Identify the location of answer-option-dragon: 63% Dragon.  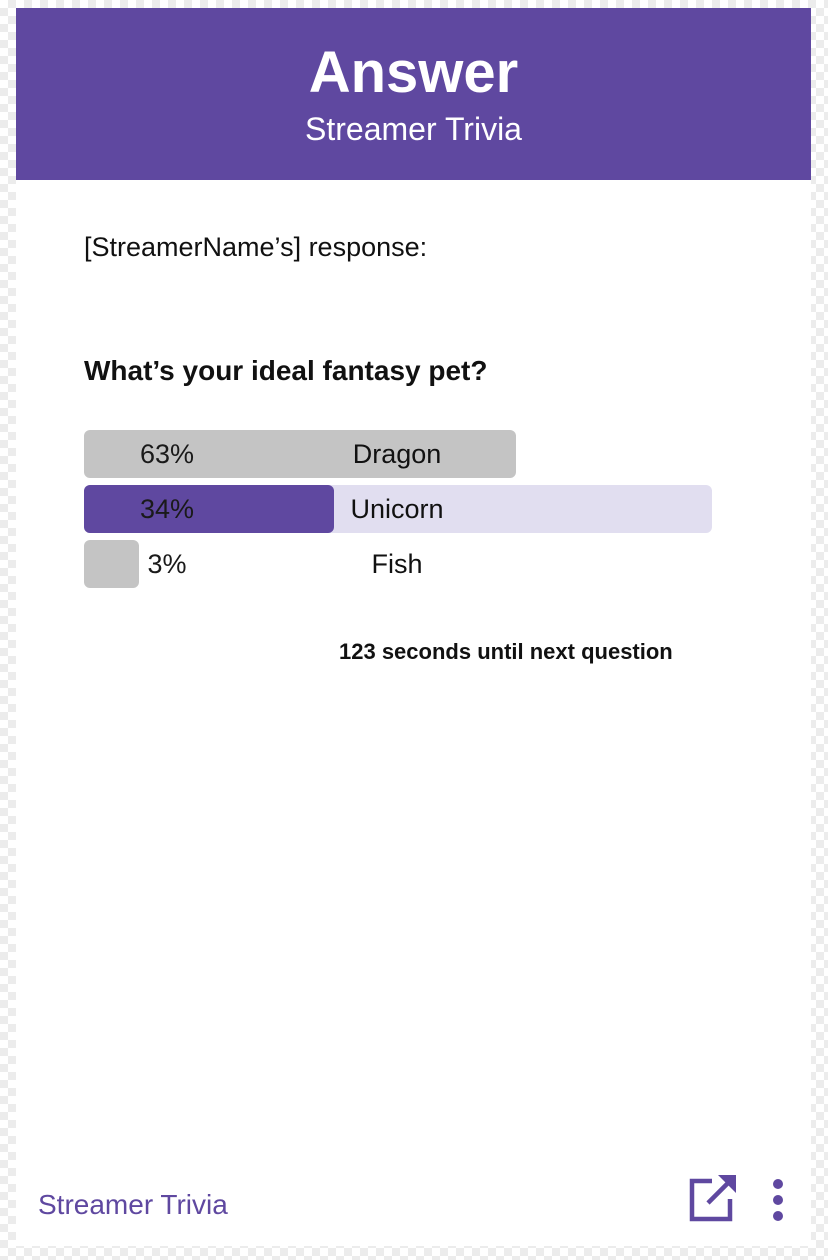
(398, 454).